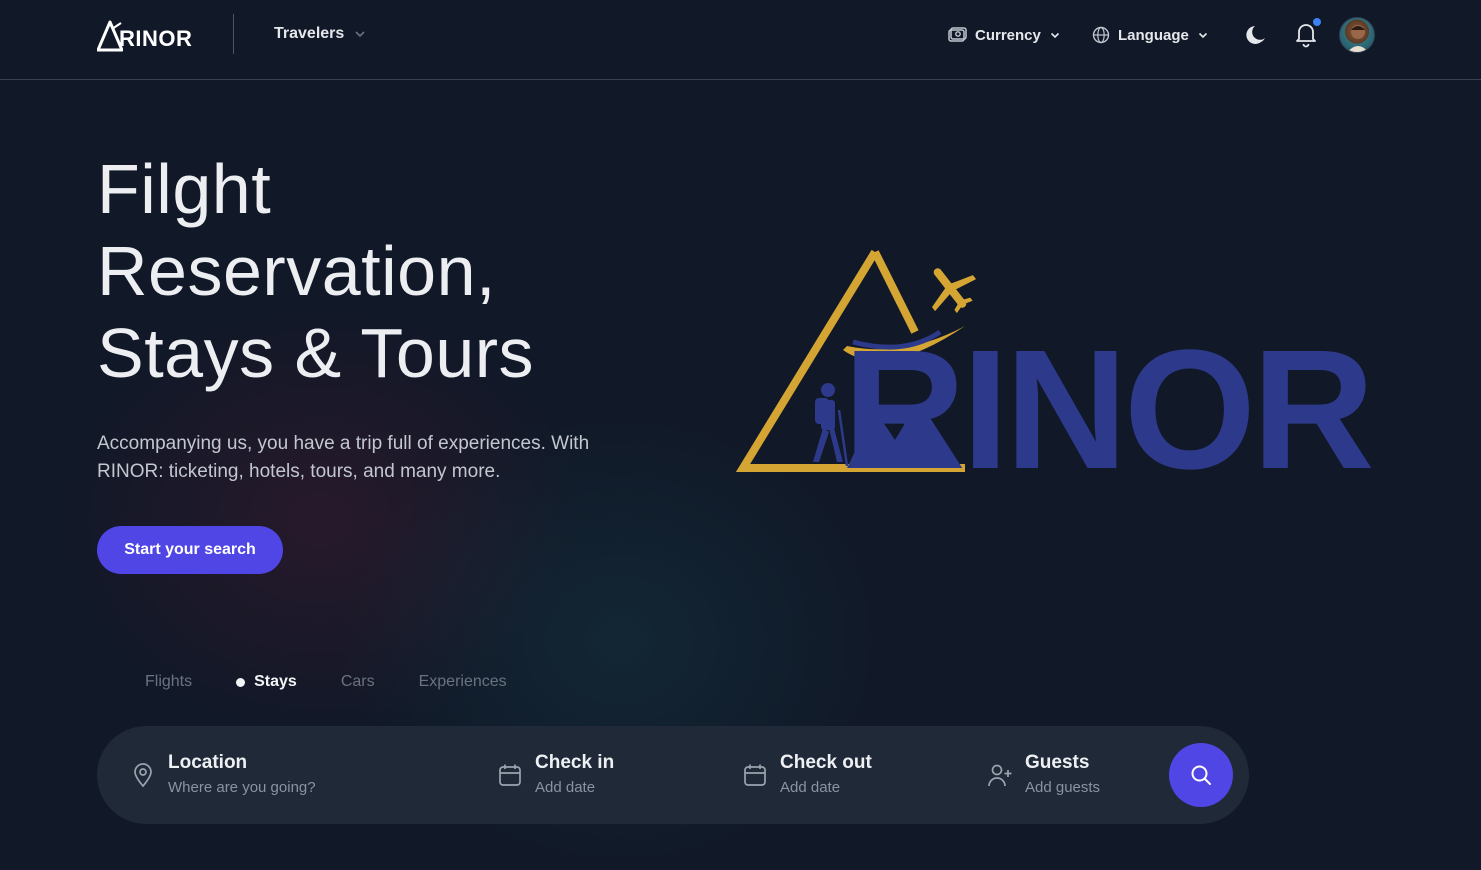 The width and height of the screenshot is (1481, 870). Describe the element at coordinates (143, 775) in the screenshot. I see `map-pin-icon` at that location.